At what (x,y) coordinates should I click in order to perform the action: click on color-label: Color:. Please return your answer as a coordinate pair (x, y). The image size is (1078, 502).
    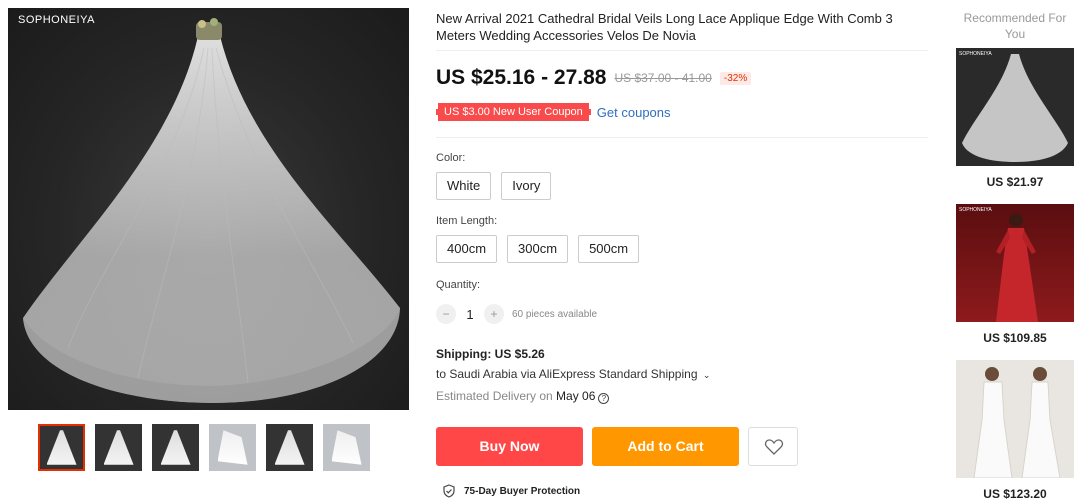
    Looking at the image, I should click on (451, 158).